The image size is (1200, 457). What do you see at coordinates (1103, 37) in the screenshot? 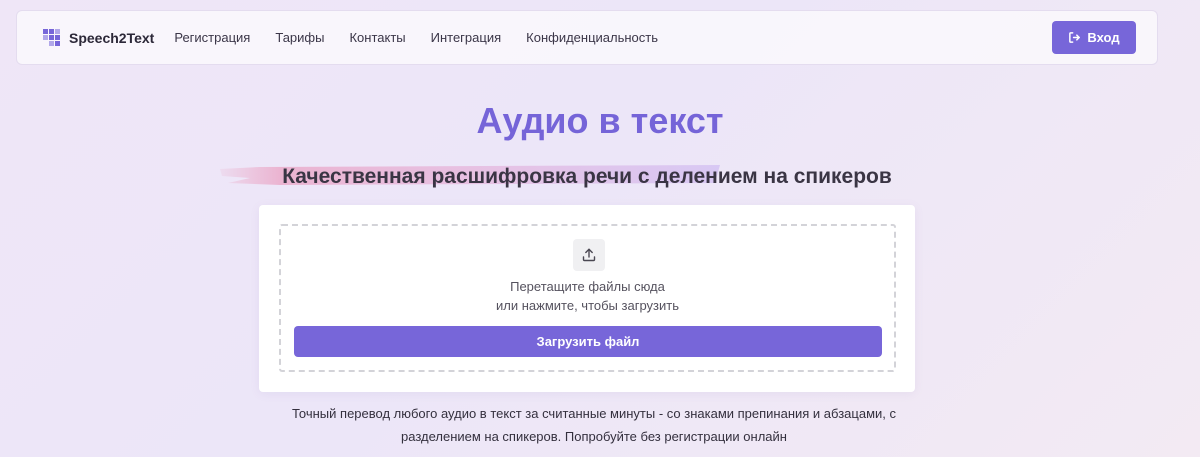
I see `login-label: Вход` at bounding box center [1103, 37].